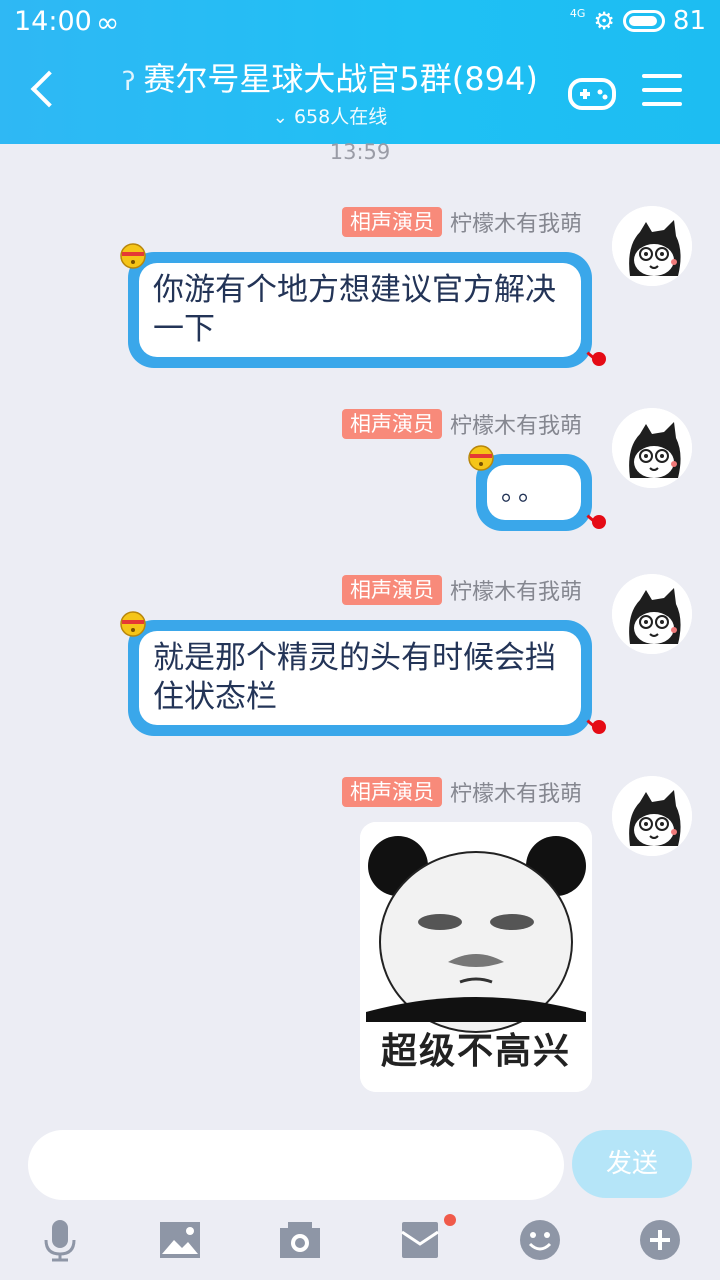  Describe the element at coordinates (129, 82) in the screenshot. I see `ear-icon: ʔ` at that location.